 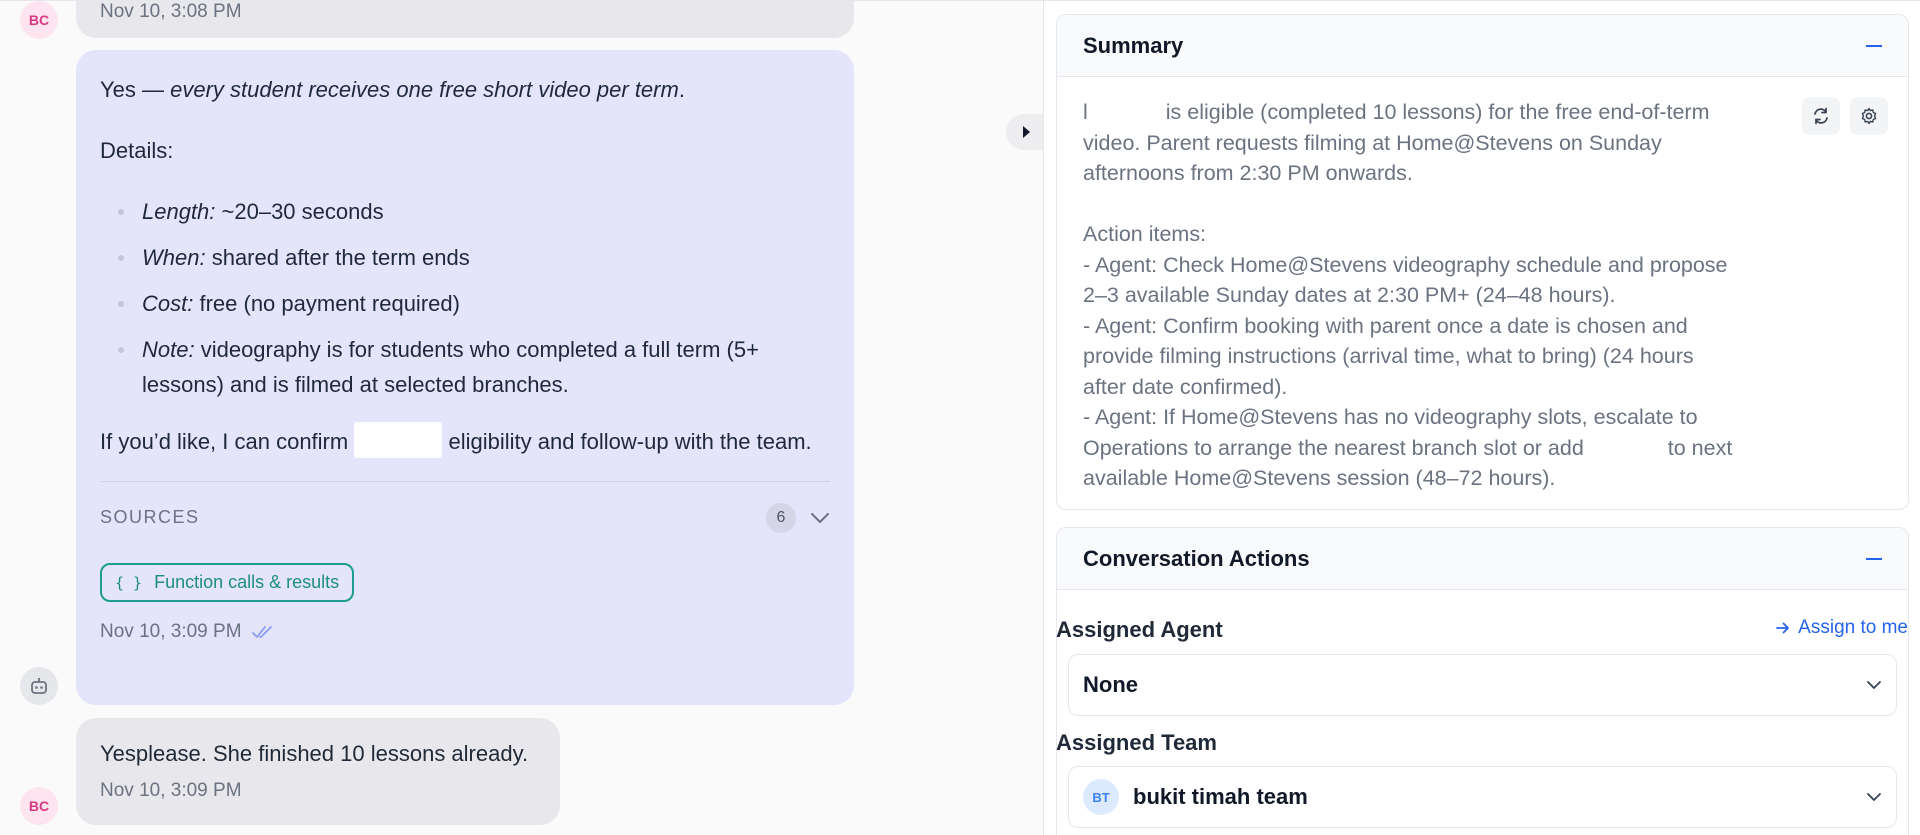 I want to click on function-calls-button: { } Function calls & results, so click(x=227, y=582).